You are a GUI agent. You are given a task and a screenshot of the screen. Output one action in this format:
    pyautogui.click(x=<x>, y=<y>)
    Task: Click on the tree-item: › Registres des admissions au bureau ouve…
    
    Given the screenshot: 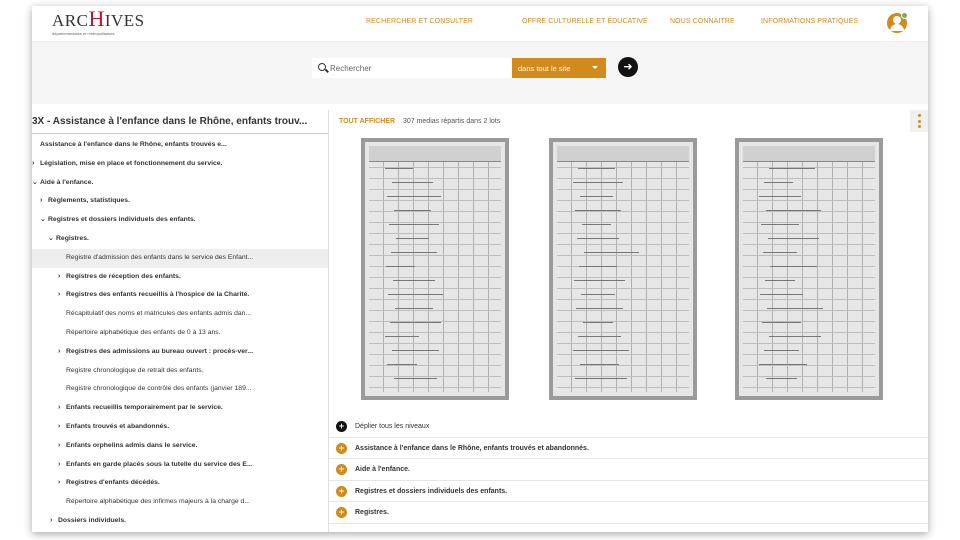 What is the action you would take?
    pyautogui.click(x=180, y=352)
    